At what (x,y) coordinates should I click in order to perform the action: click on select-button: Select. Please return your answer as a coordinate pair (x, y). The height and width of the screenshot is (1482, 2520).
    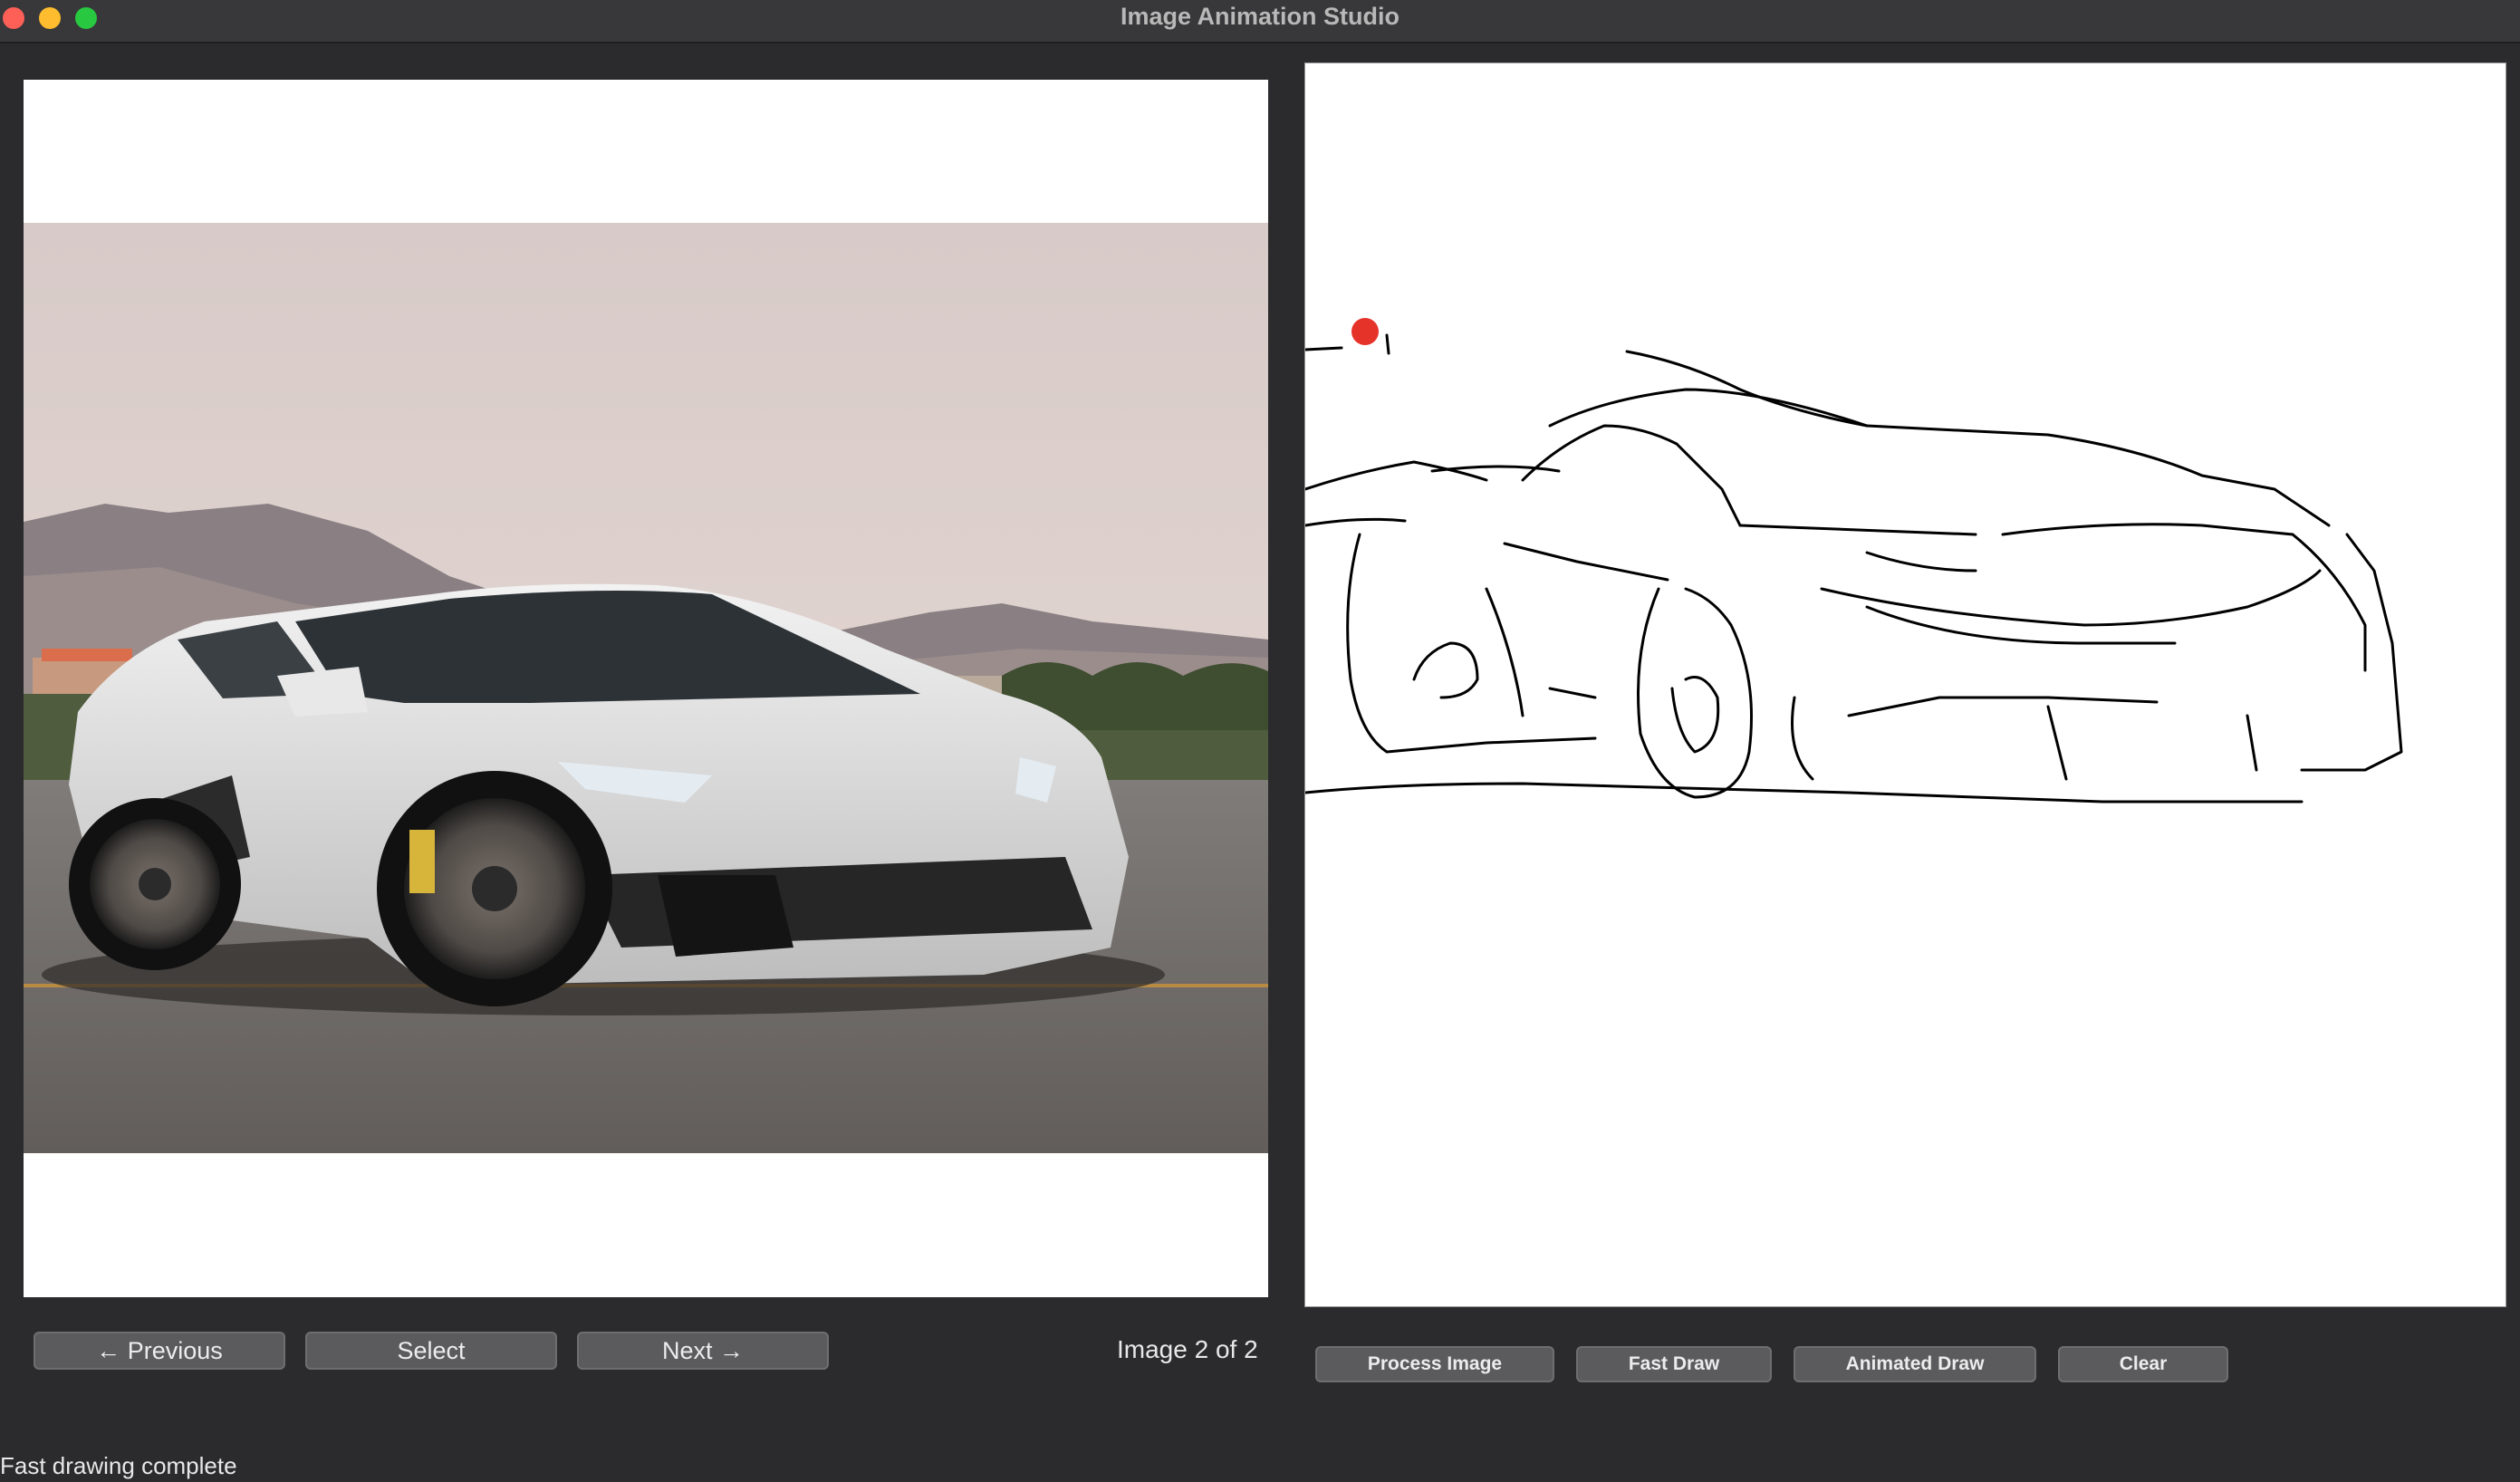
    Looking at the image, I should click on (431, 1351).